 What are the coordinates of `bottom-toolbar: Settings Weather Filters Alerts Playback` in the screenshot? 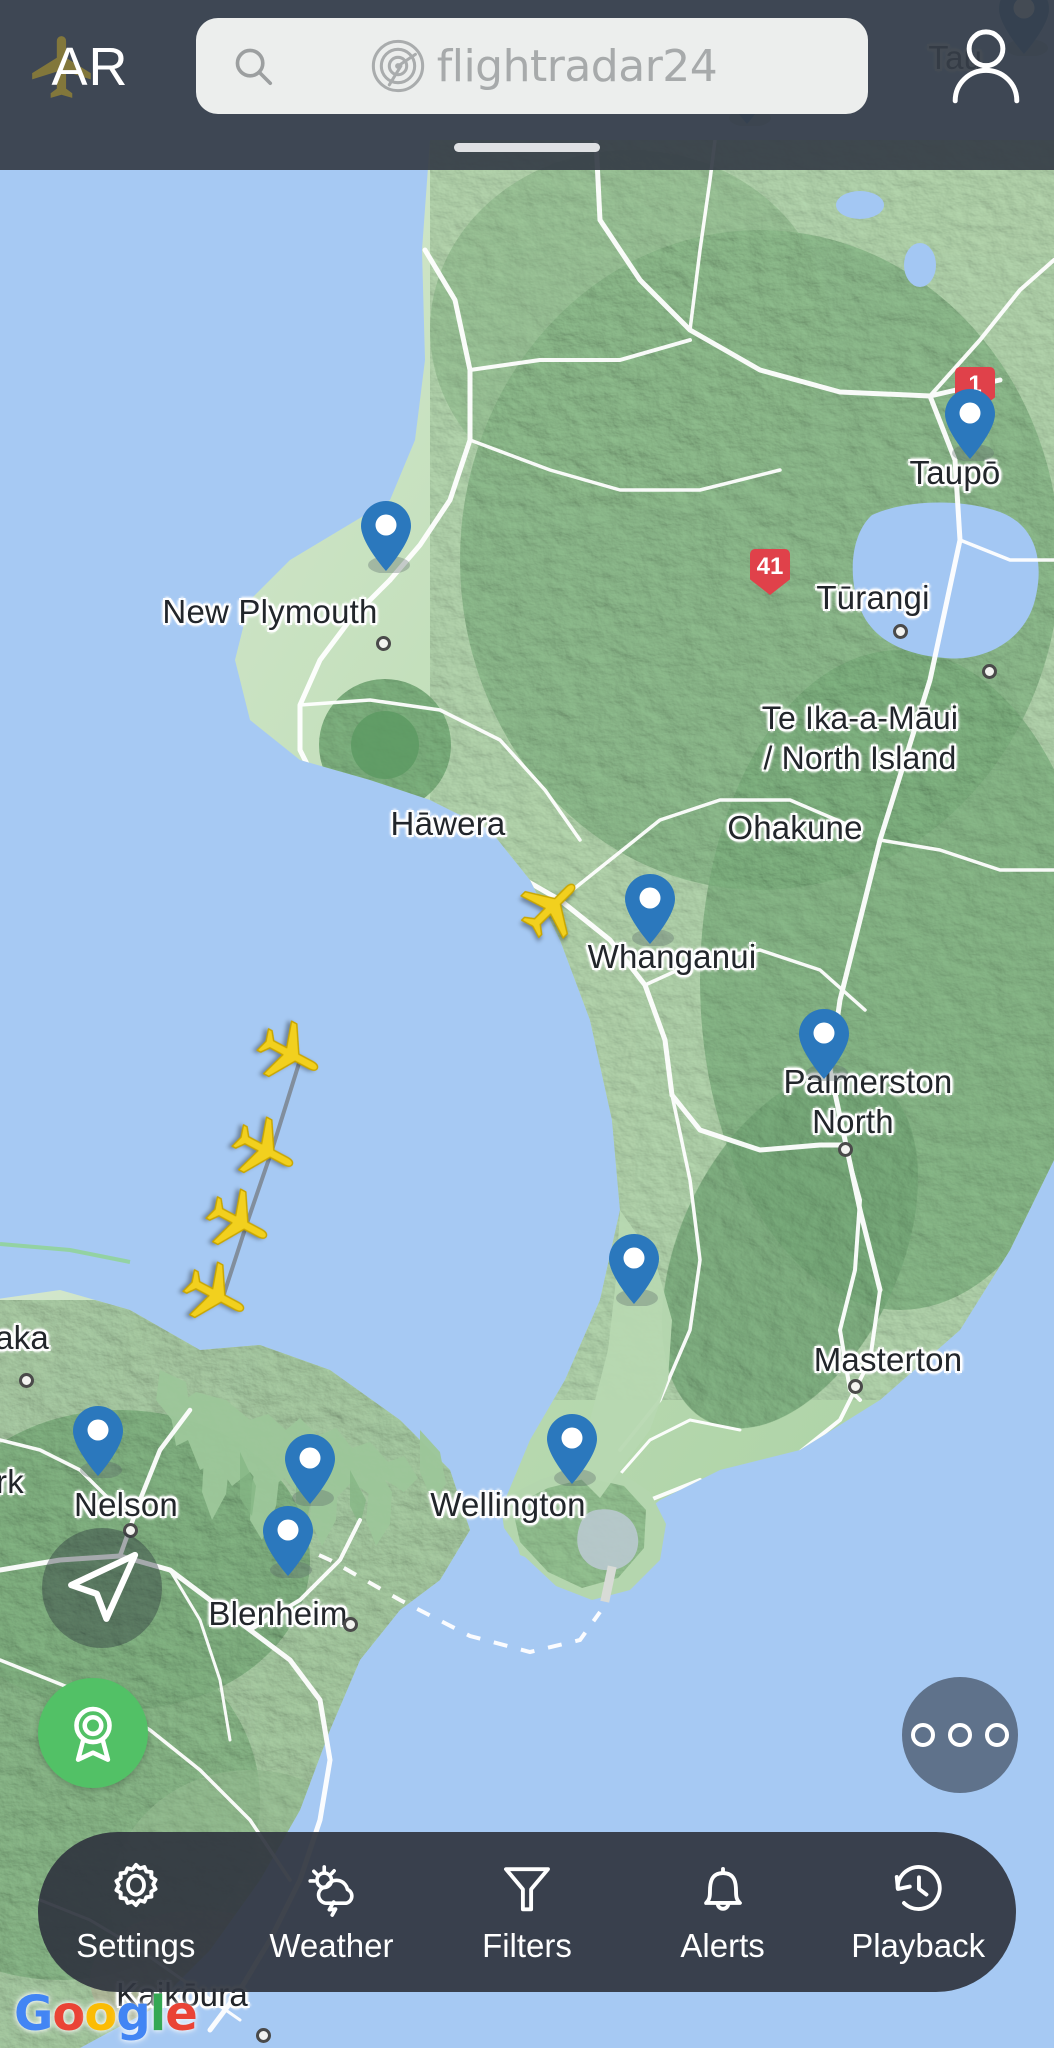 It's located at (527, 1912).